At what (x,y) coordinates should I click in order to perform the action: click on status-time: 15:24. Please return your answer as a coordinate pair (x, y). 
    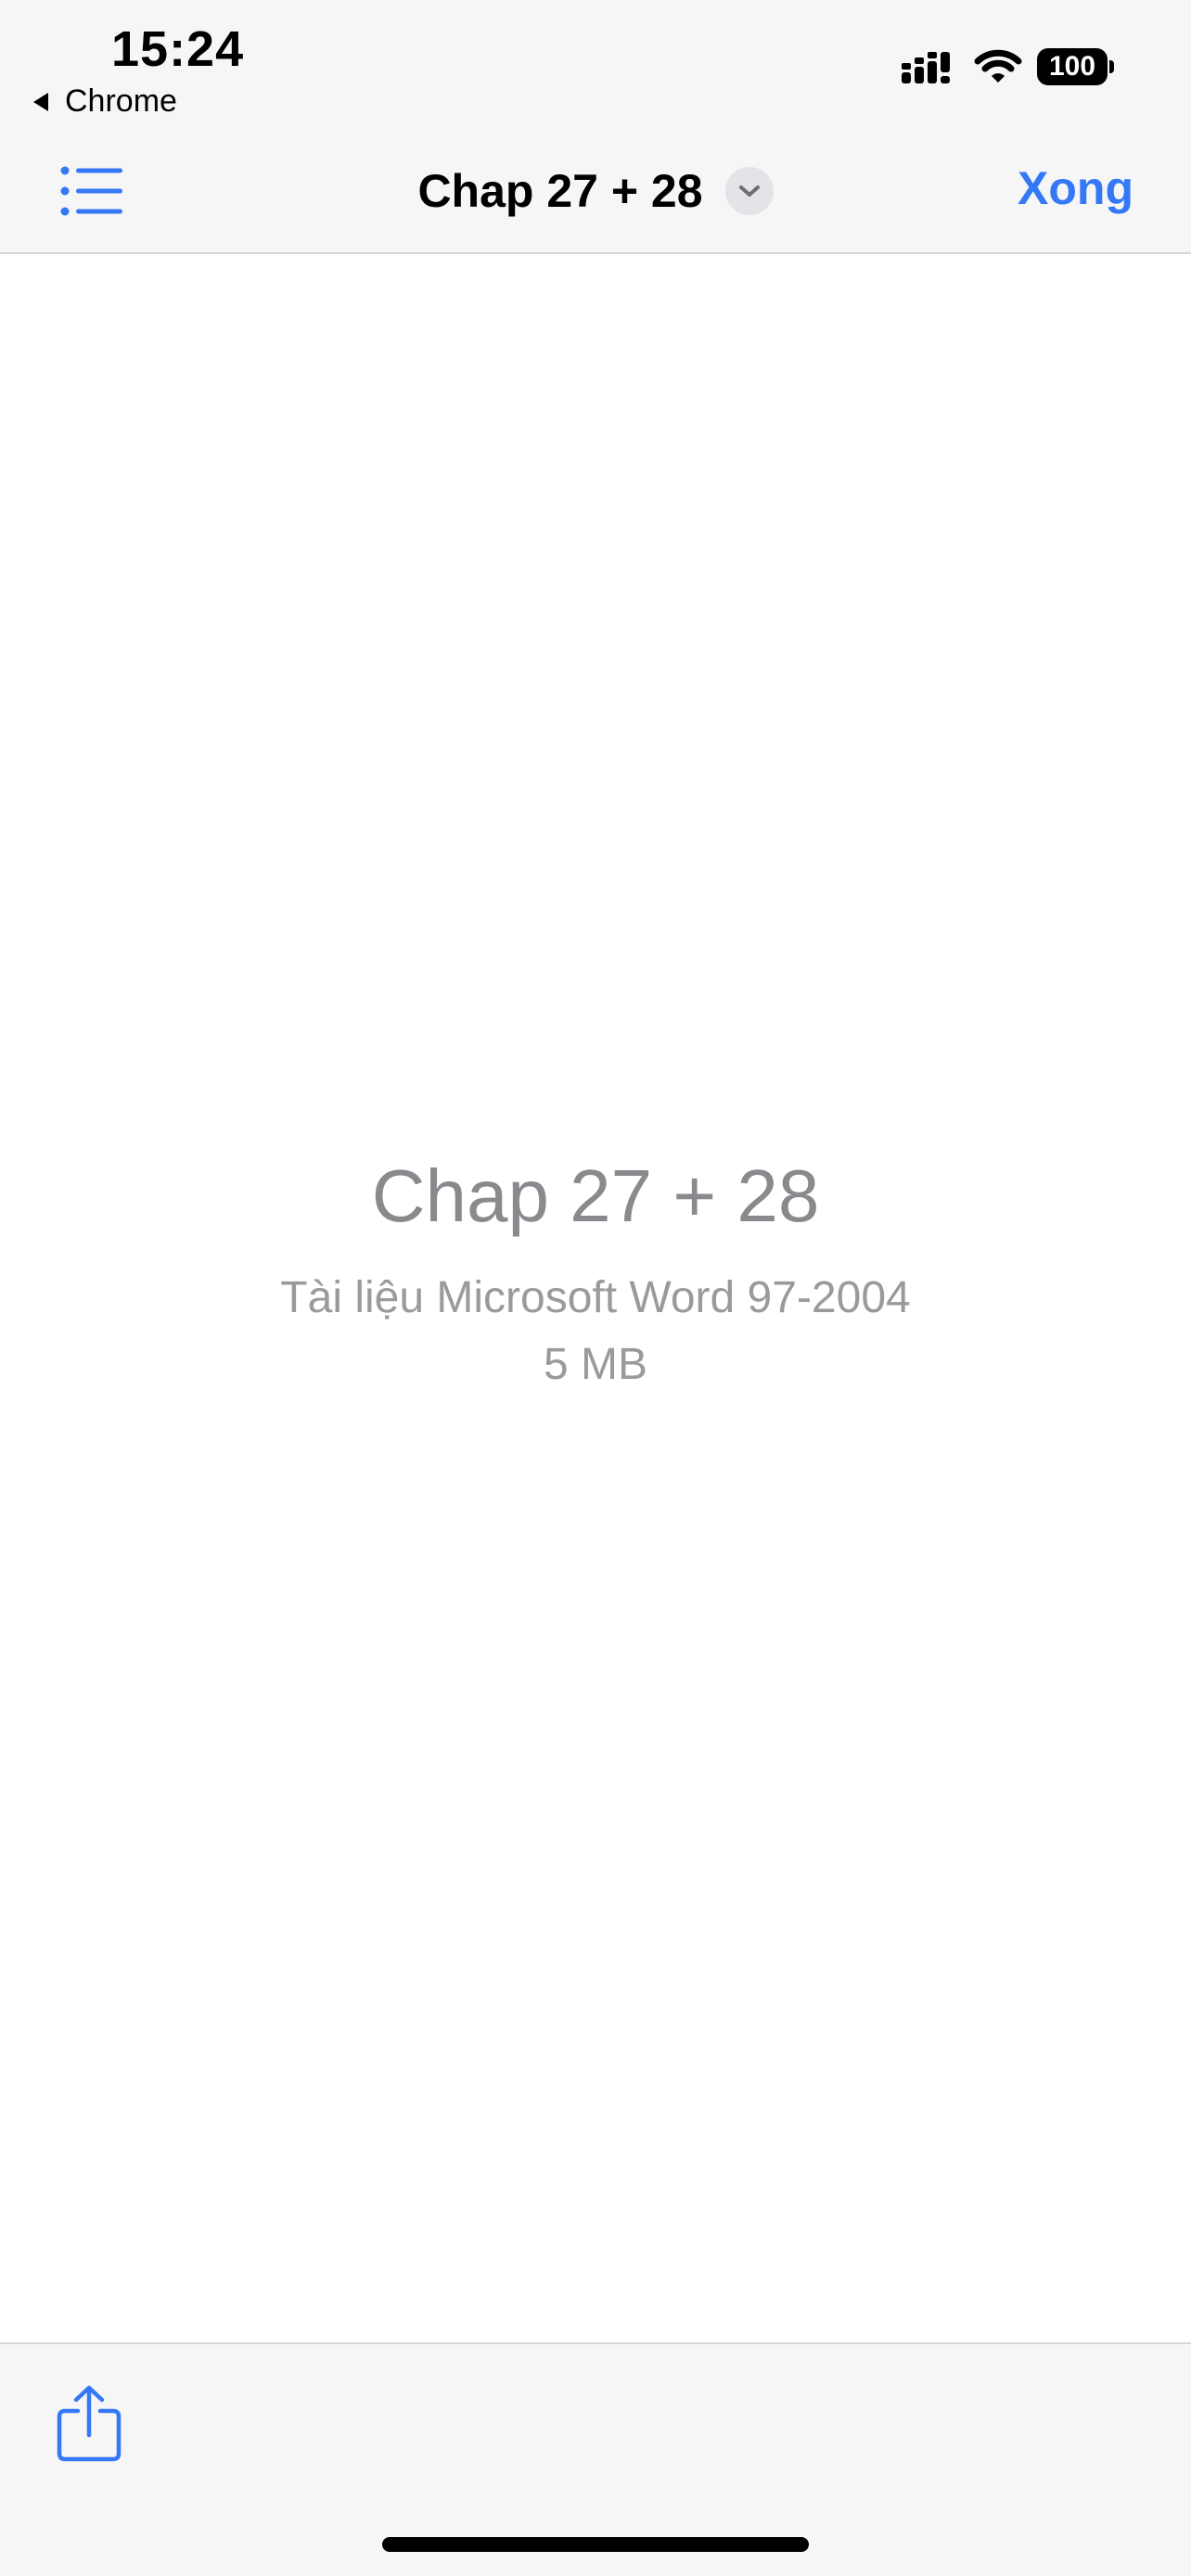
    Looking at the image, I should click on (178, 49).